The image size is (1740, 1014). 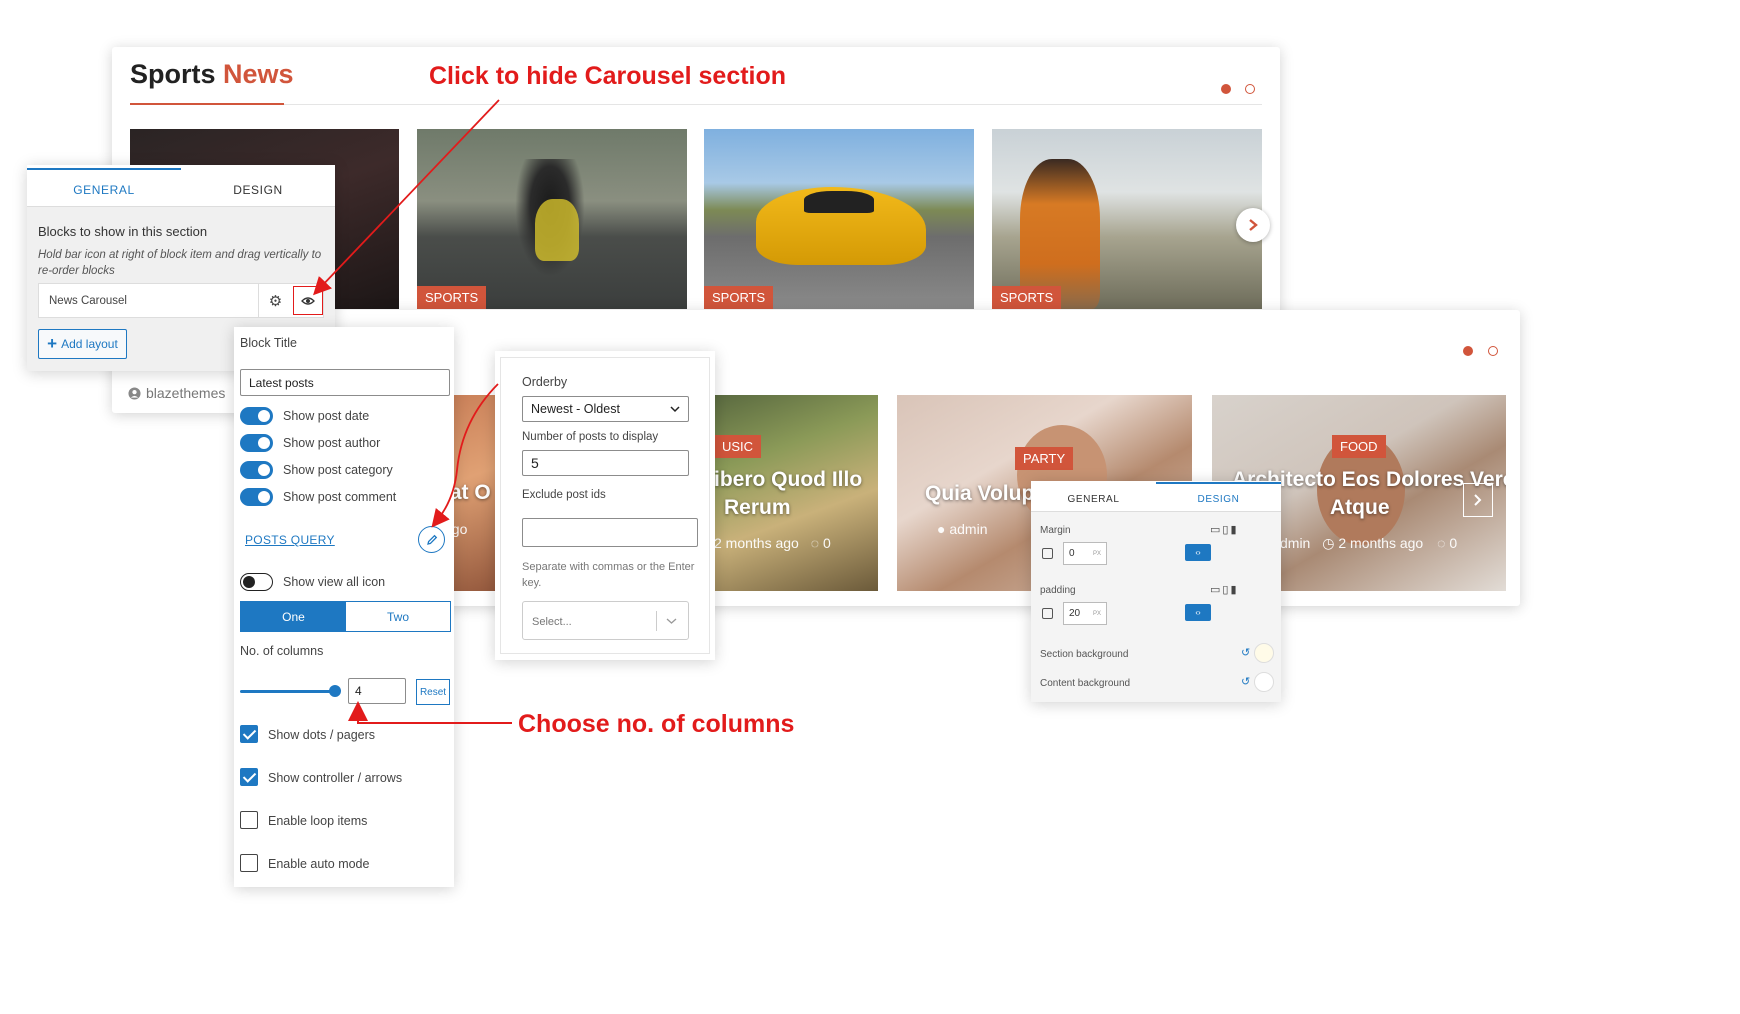 I want to click on arrow-to-eye, so click(x=406, y=197).